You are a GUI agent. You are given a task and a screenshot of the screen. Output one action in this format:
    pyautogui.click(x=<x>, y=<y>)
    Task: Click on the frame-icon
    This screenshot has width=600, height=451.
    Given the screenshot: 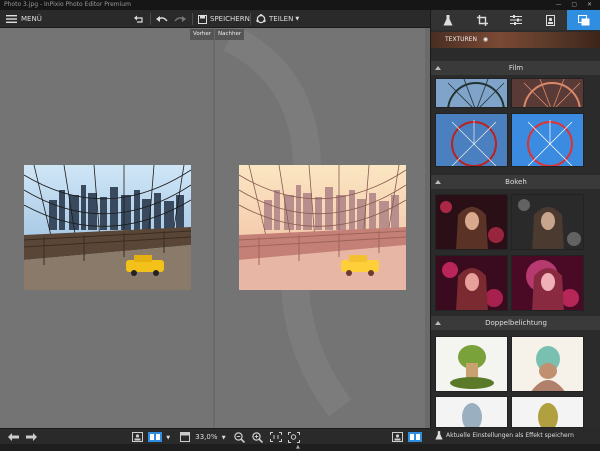 What is the action you would take?
    pyautogui.click(x=550, y=20)
    